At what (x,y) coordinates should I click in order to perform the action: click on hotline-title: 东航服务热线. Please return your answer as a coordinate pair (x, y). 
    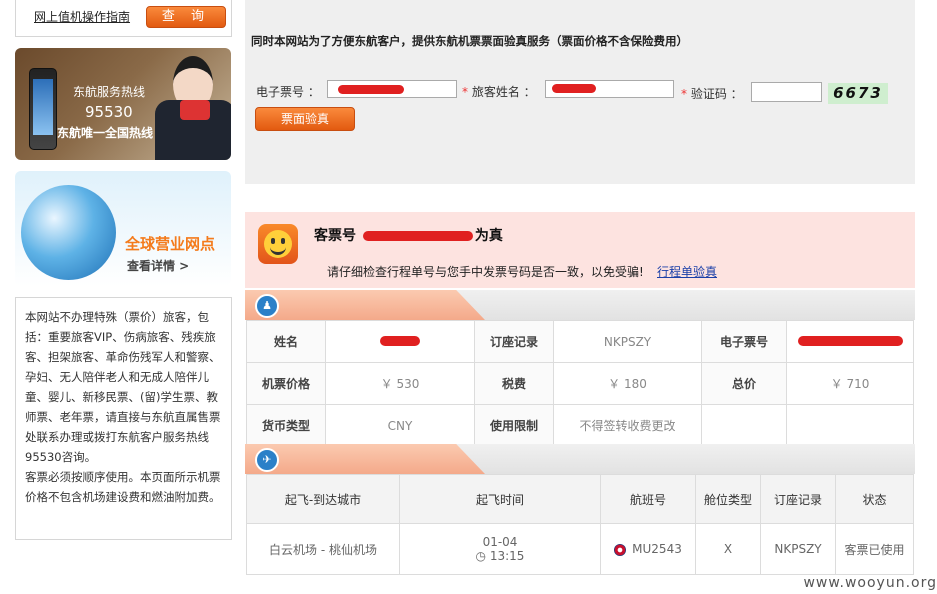
    Looking at the image, I should click on (109, 92).